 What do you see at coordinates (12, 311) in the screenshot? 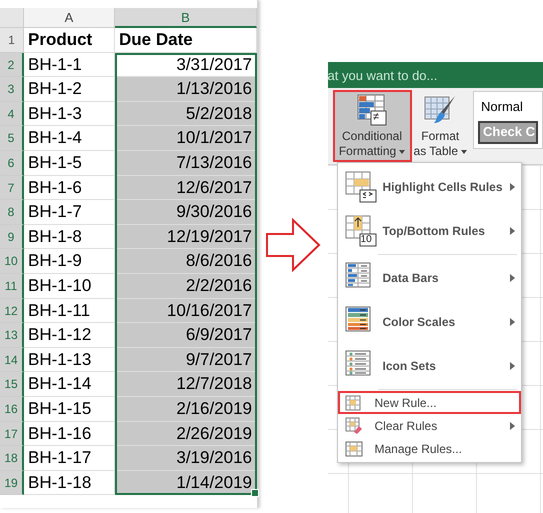
I see `row-header: 12` at bounding box center [12, 311].